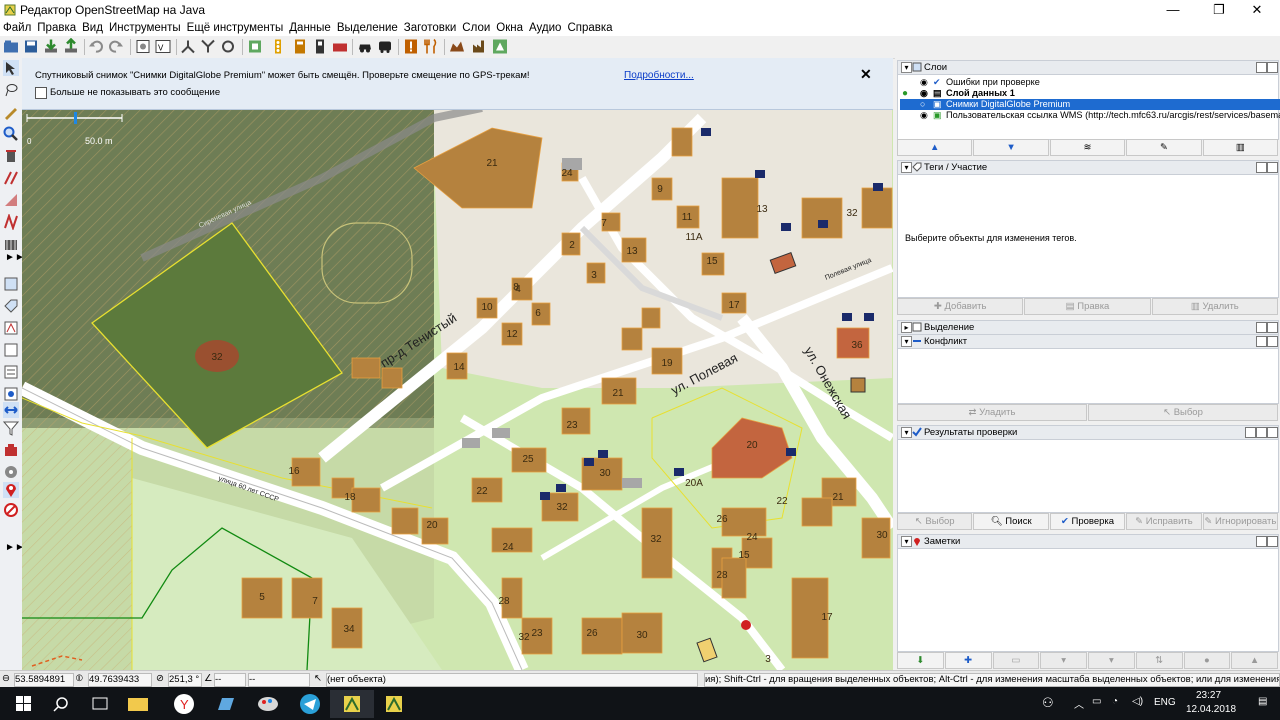 The width and height of the screenshot is (1280, 720). What do you see at coordinates (906, 327) in the screenshot?
I see `expand-toggle-icon: ▸` at bounding box center [906, 327].